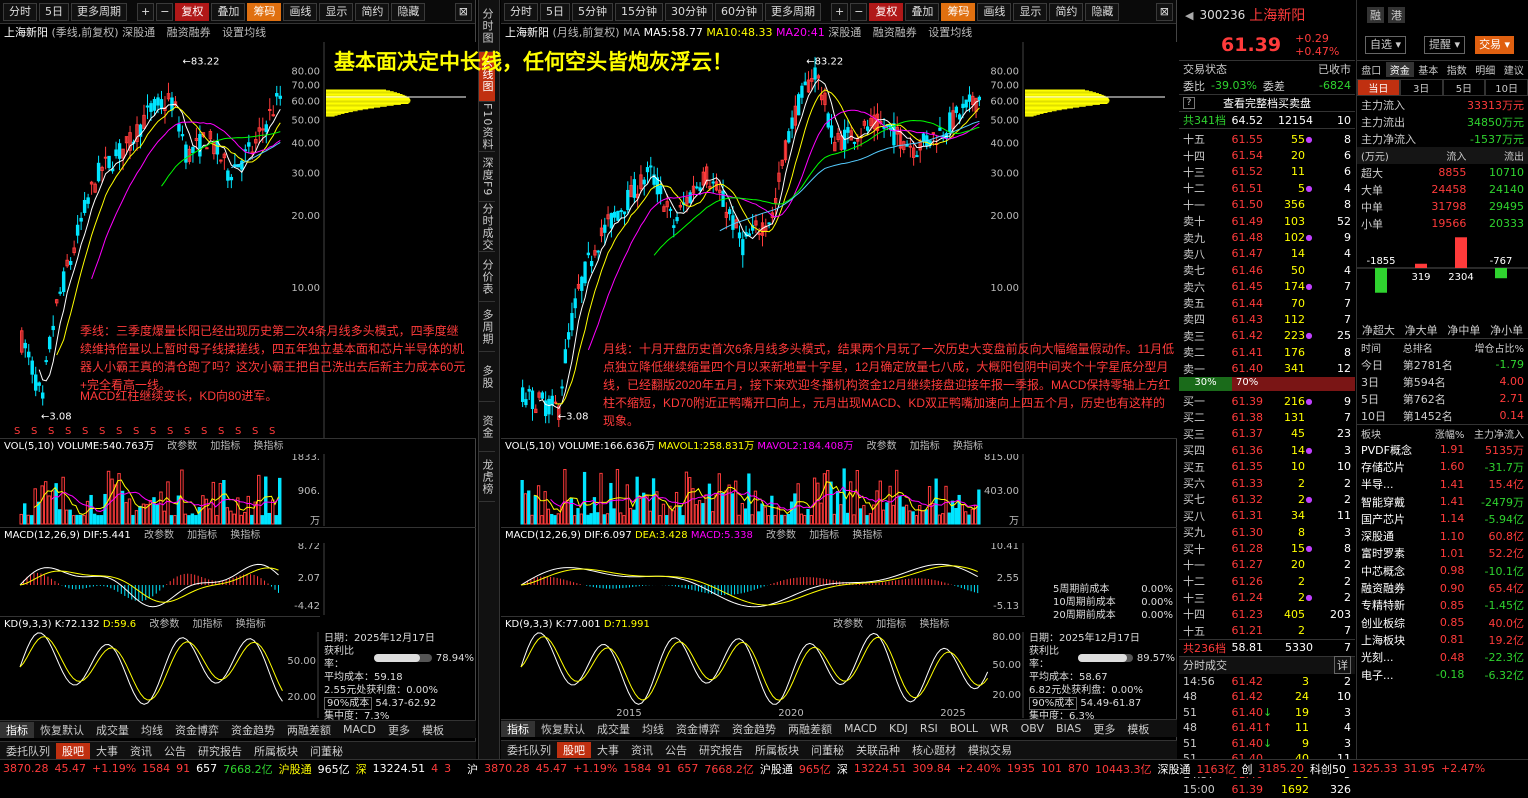  Describe the element at coordinates (1267, 614) in the screenshot. I see `order-book-row: 十四61.23405203` at that location.